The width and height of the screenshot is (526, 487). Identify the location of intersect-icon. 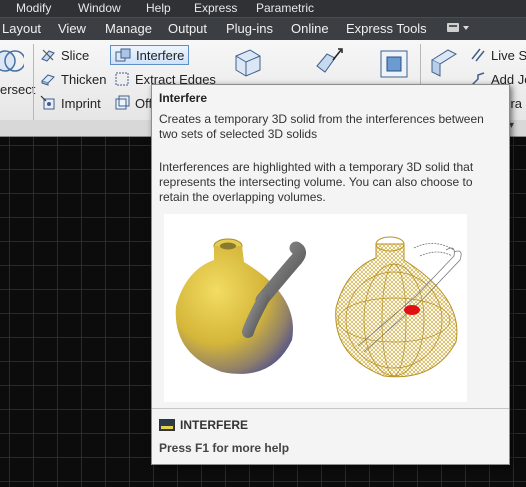
(12, 61).